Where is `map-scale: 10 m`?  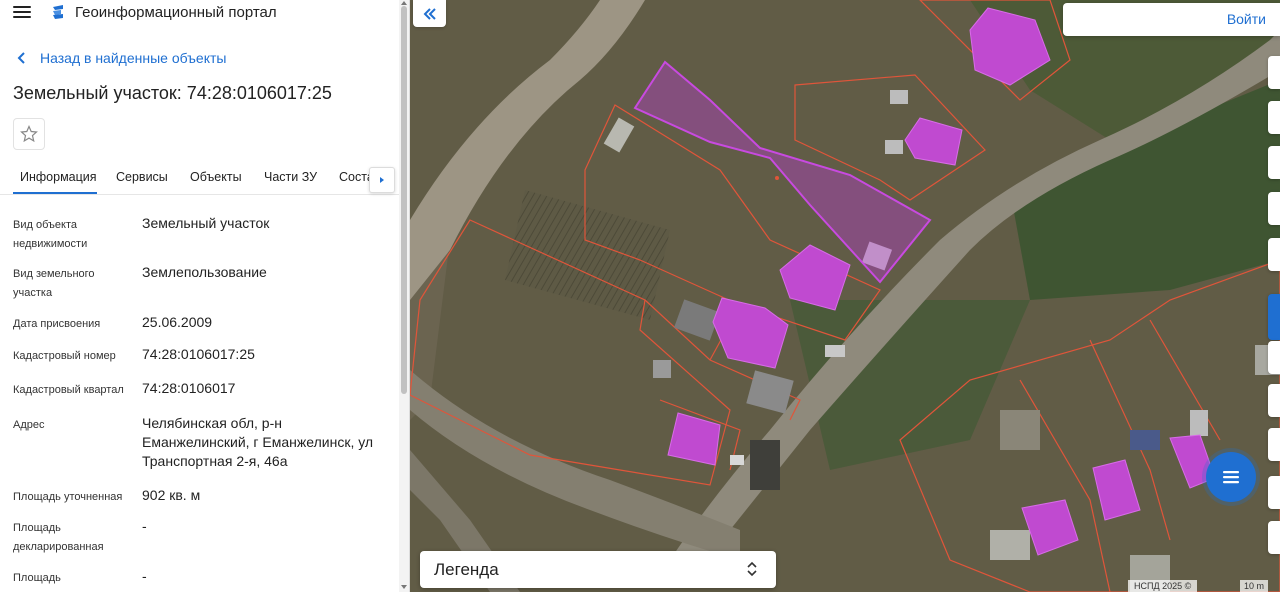 map-scale: 10 m is located at coordinates (1254, 586).